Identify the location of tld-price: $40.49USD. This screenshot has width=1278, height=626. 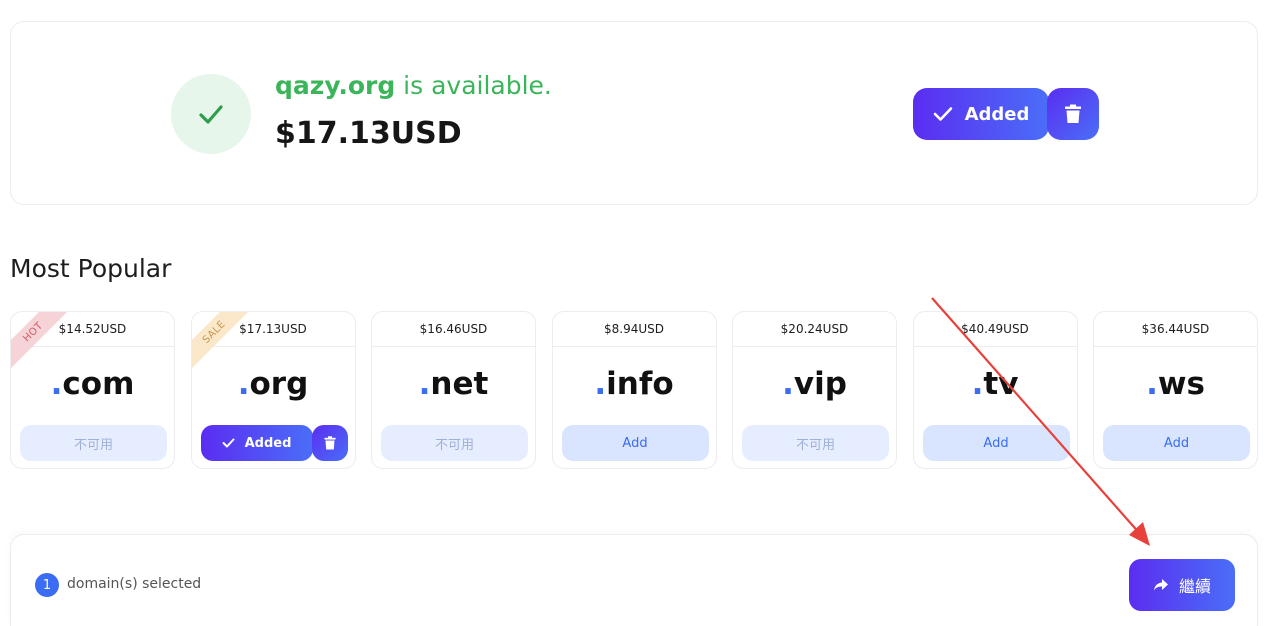
(995, 329).